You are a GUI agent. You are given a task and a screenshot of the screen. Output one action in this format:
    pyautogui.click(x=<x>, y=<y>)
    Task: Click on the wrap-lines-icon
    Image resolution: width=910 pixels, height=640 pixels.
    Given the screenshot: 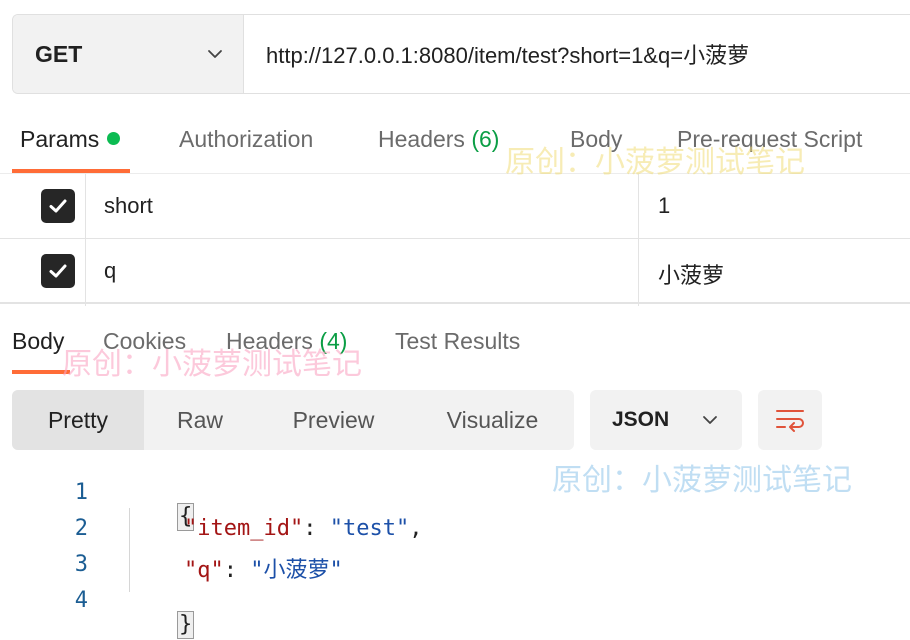 What is the action you would take?
    pyautogui.click(x=790, y=421)
    